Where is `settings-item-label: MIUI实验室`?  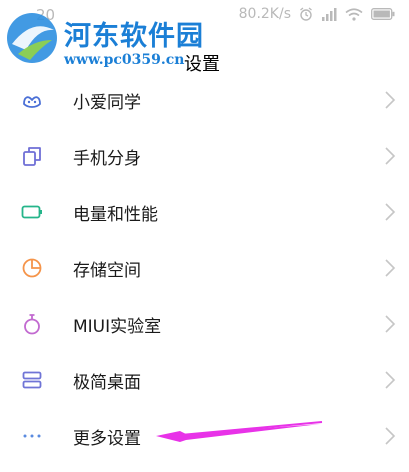 settings-item-label: MIUI实验室 is located at coordinates (117, 327).